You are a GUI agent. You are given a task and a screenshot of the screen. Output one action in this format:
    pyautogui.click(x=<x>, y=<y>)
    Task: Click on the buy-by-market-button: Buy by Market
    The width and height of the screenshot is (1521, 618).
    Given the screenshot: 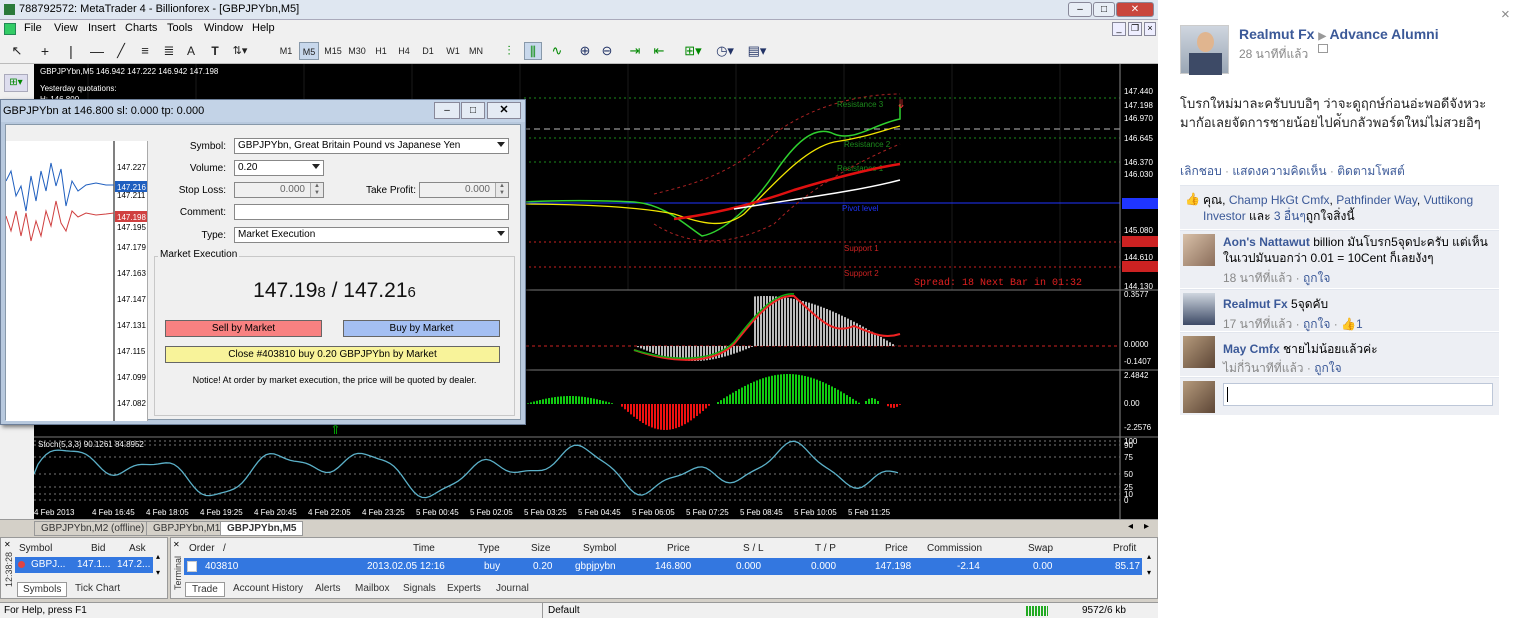 What is the action you would take?
    pyautogui.click(x=421, y=328)
    